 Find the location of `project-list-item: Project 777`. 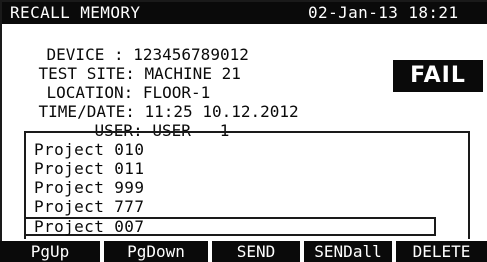

project-list-item: Project 777 is located at coordinates (89, 206).